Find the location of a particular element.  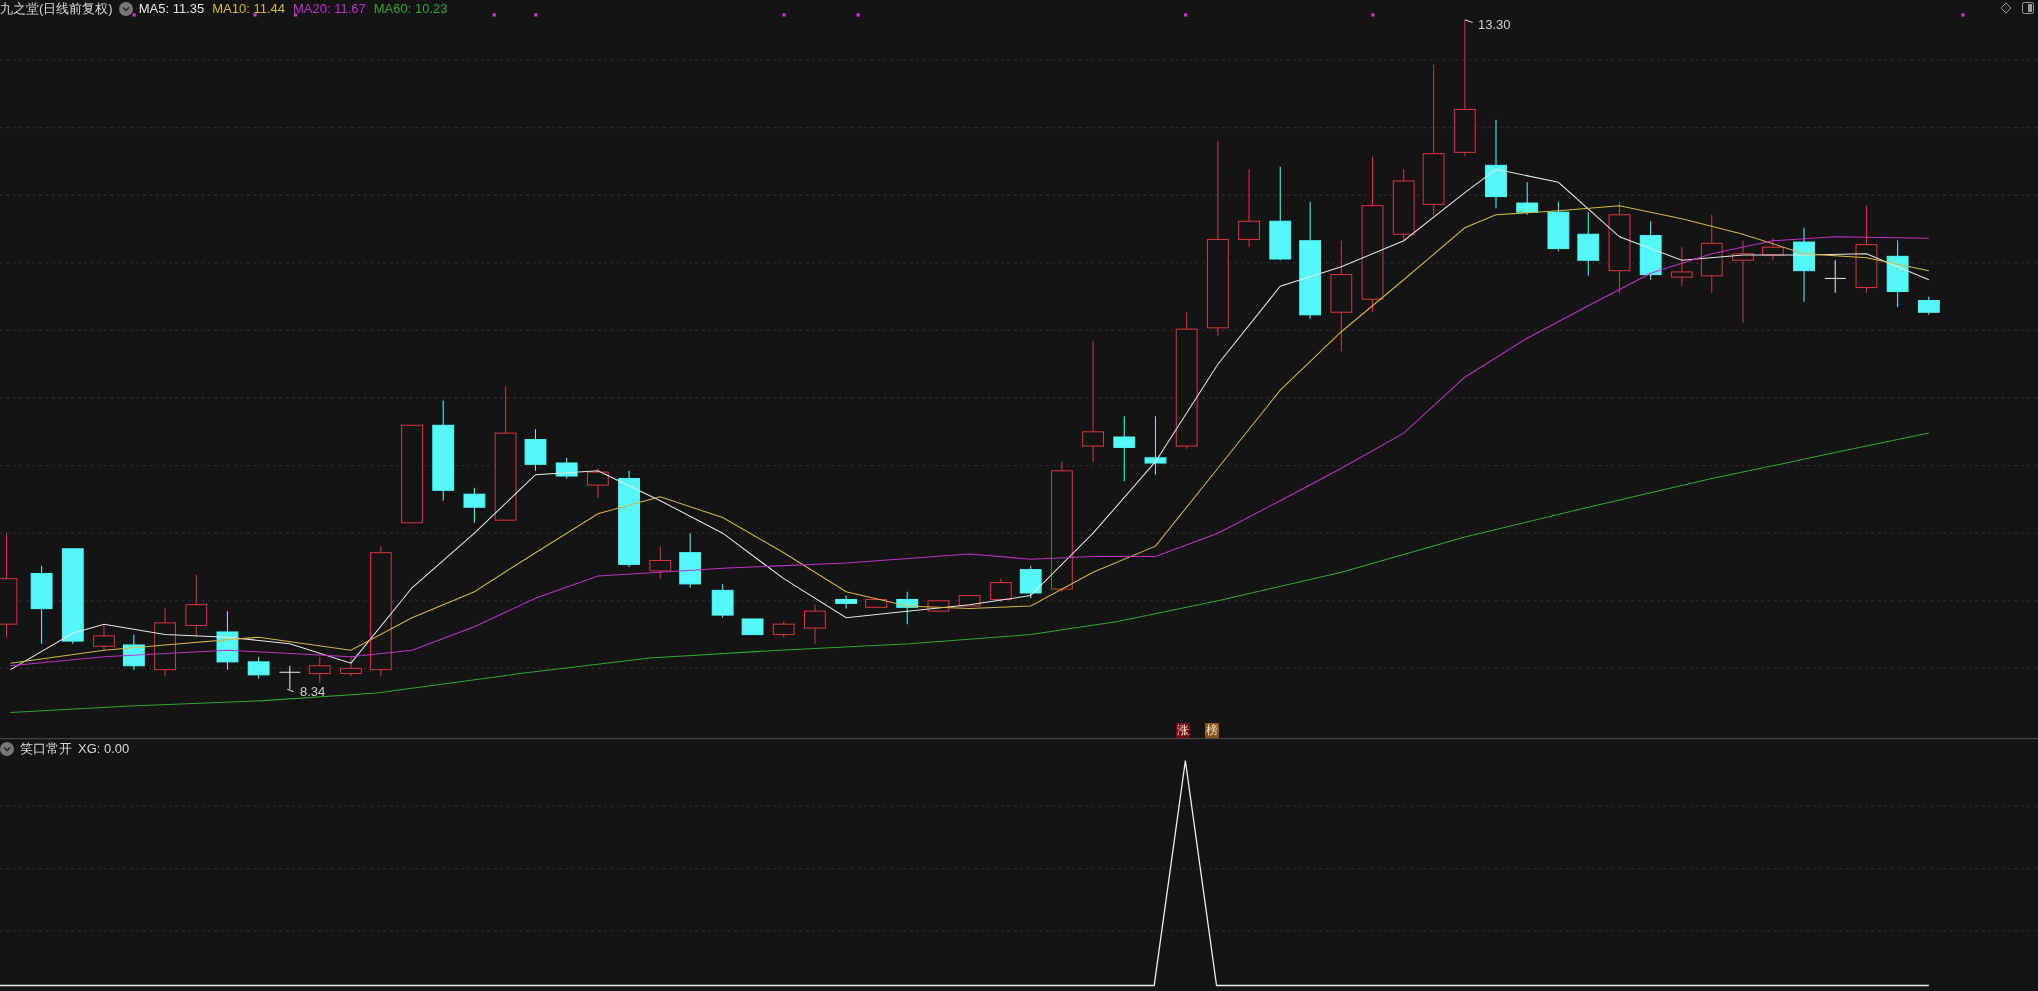

signal-badge: 榜 is located at coordinates (1212, 730).